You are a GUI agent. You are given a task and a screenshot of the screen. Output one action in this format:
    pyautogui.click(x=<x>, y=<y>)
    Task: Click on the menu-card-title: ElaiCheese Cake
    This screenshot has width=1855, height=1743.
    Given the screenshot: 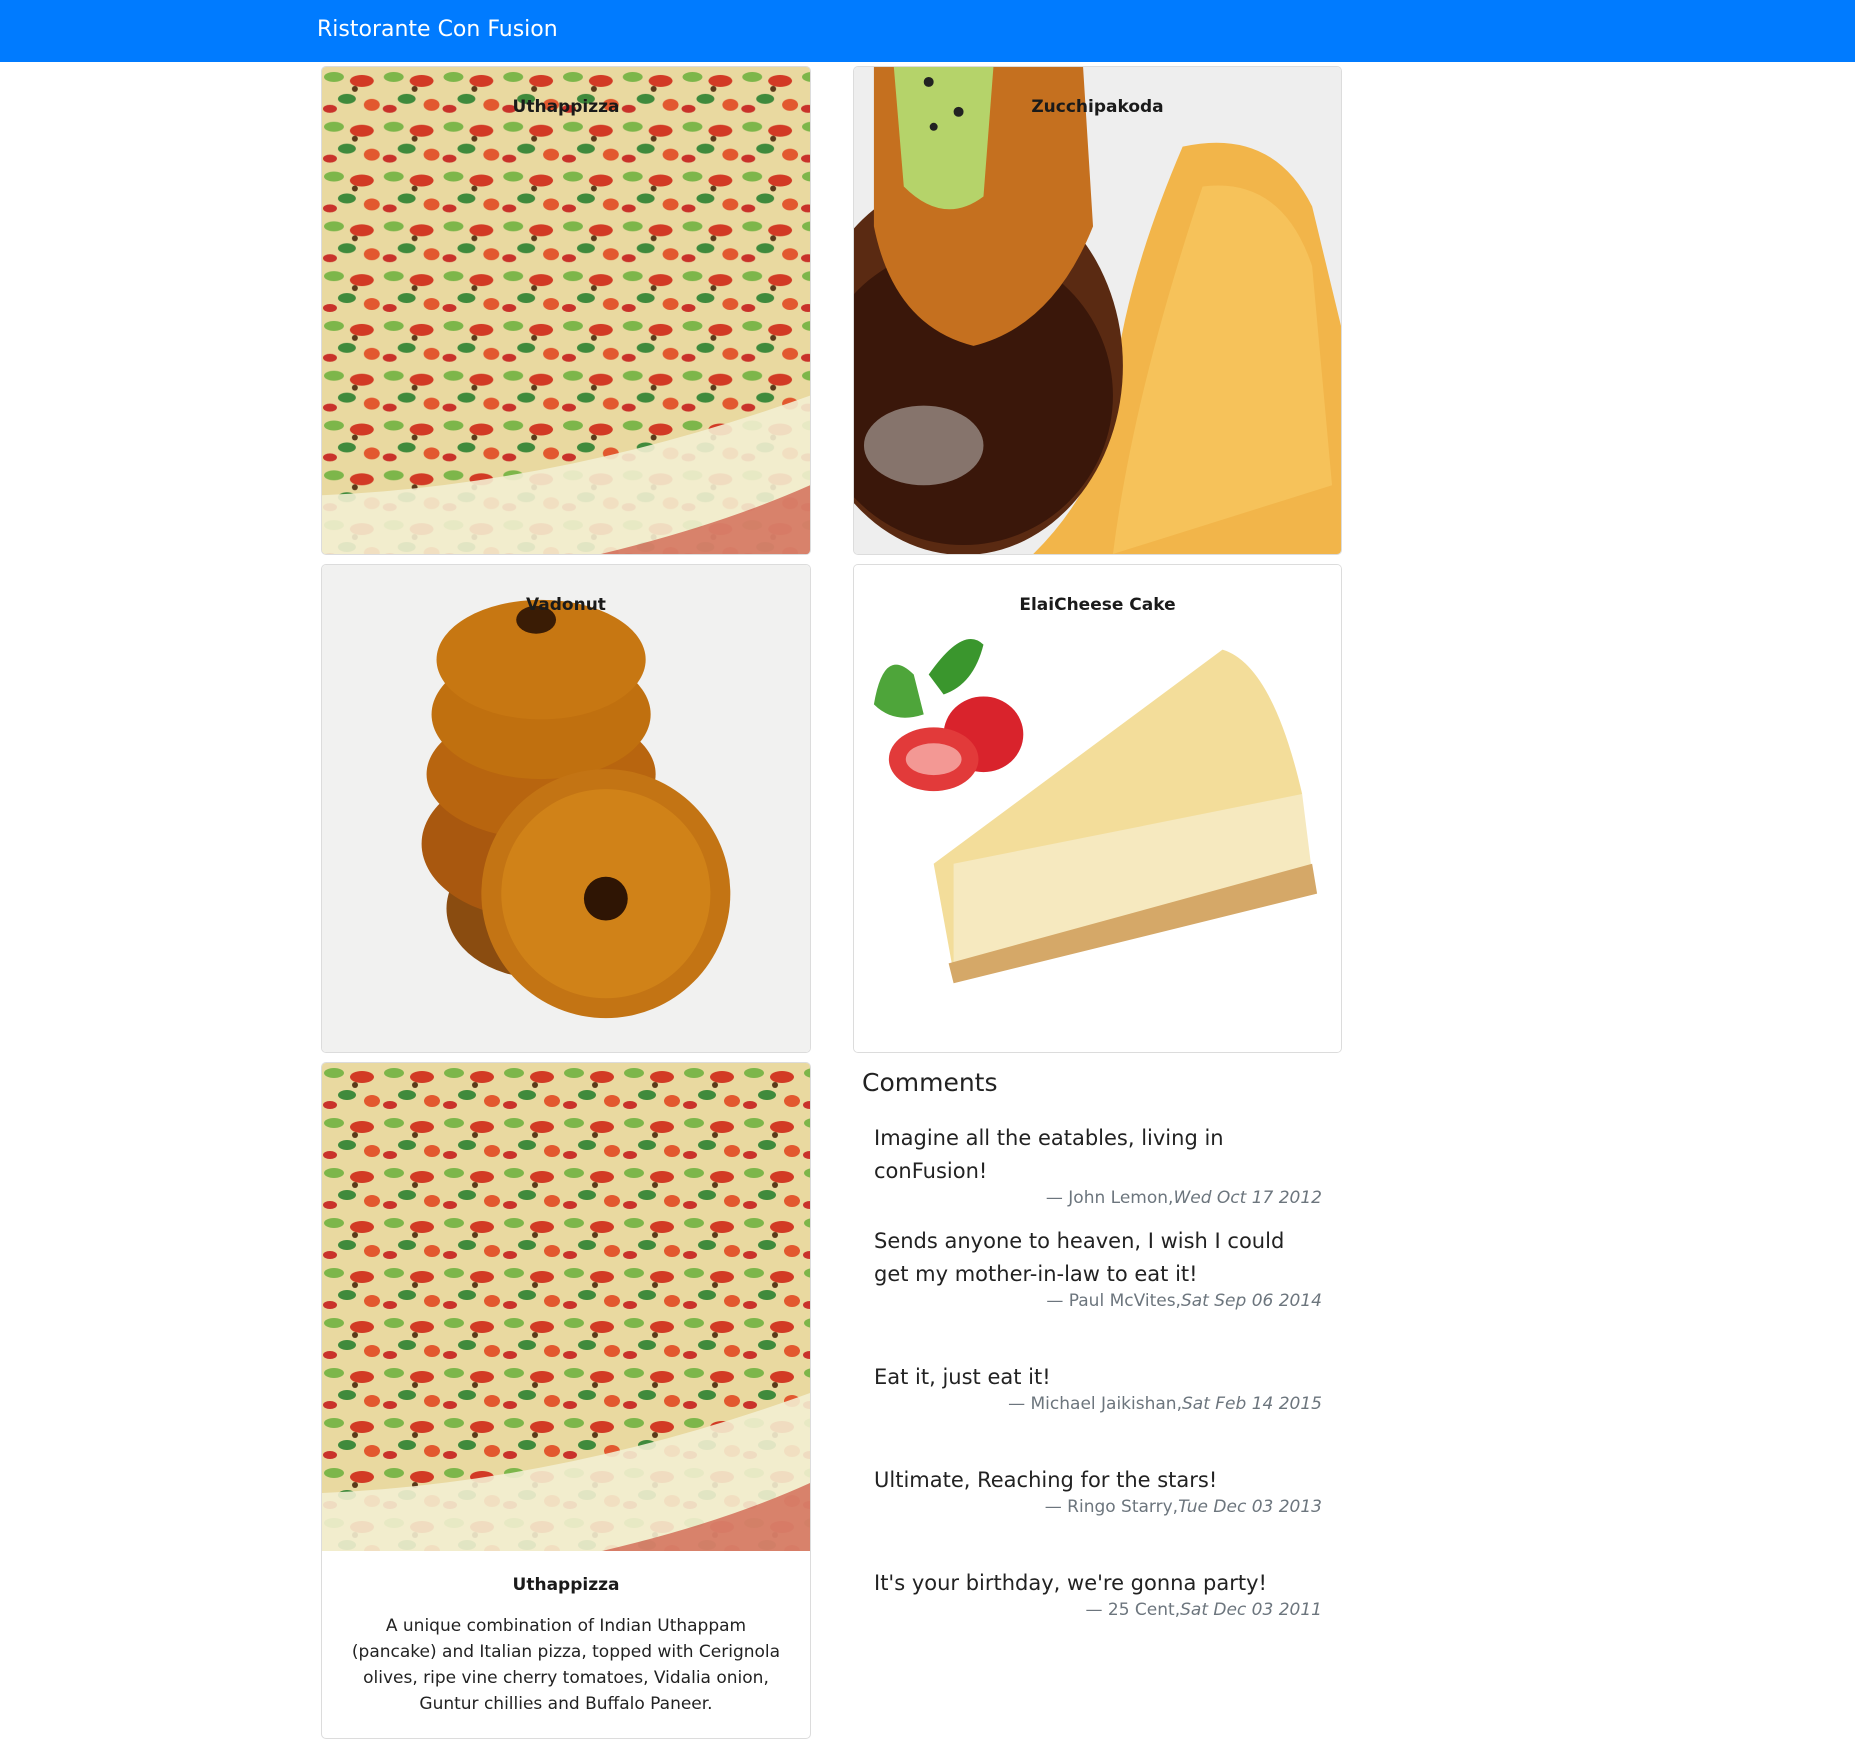 What is the action you would take?
    pyautogui.click(x=1097, y=605)
    